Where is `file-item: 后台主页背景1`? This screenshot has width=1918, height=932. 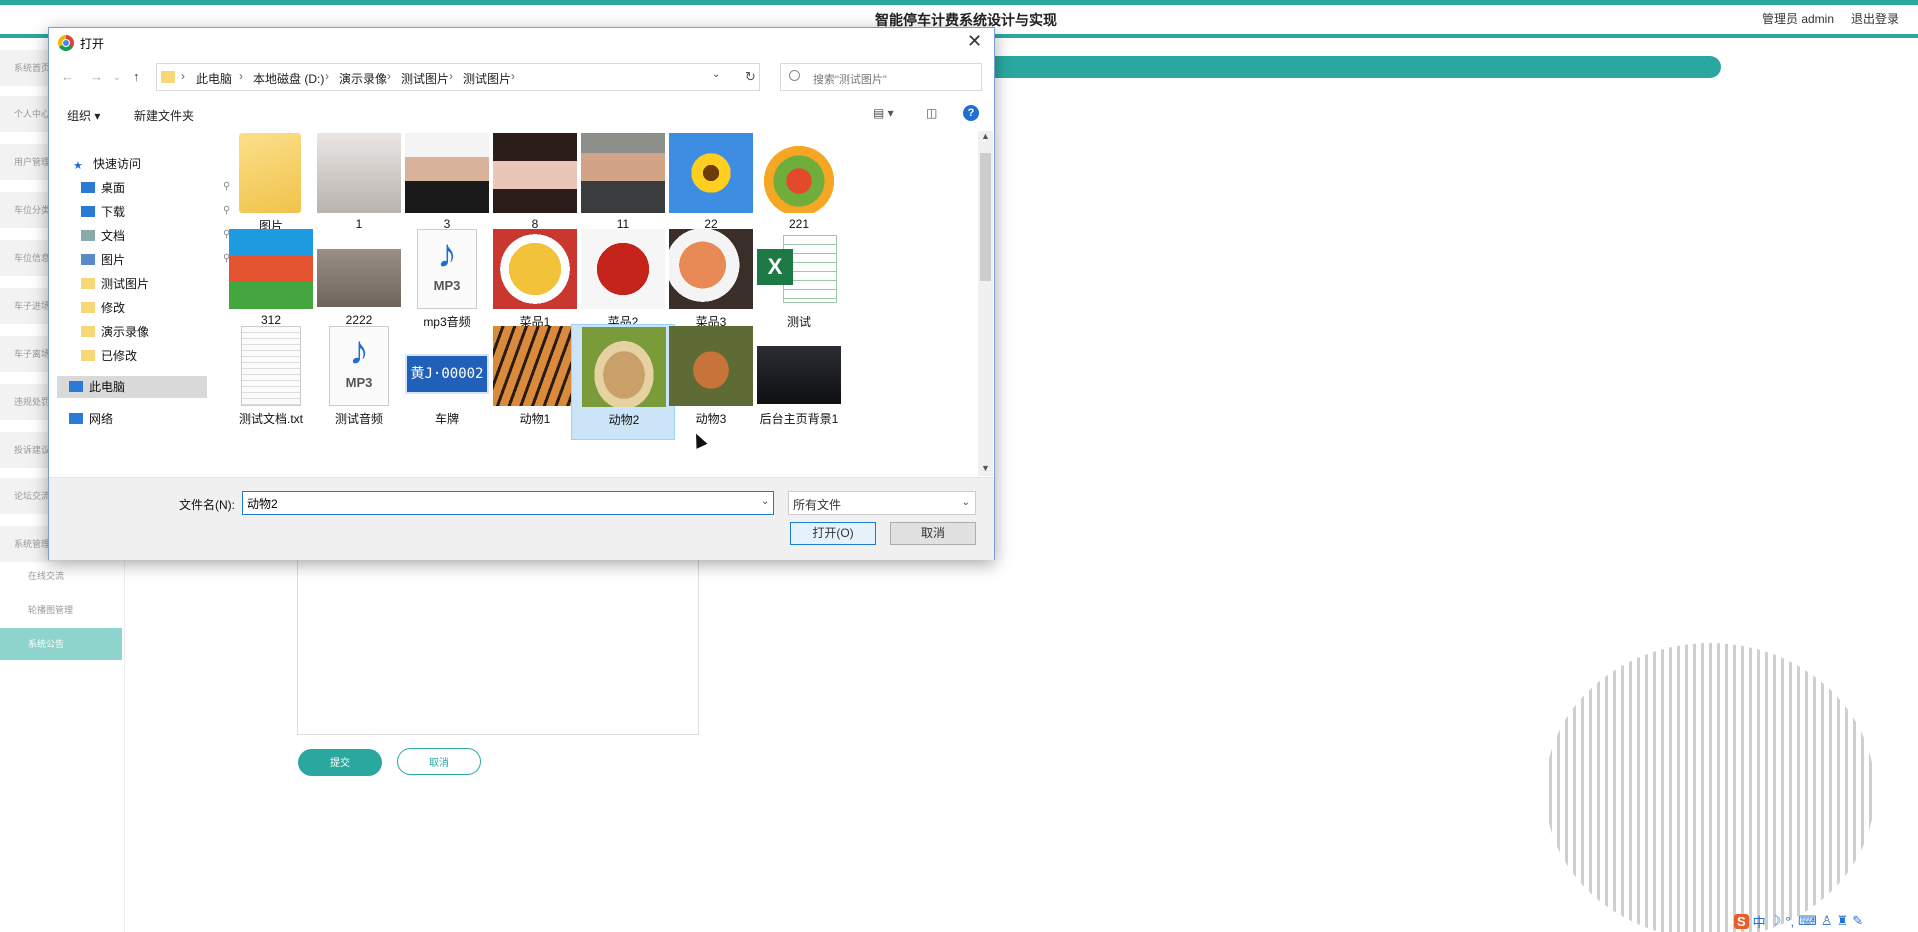
file-item: 后台主页背景1 is located at coordinates (799, 382).